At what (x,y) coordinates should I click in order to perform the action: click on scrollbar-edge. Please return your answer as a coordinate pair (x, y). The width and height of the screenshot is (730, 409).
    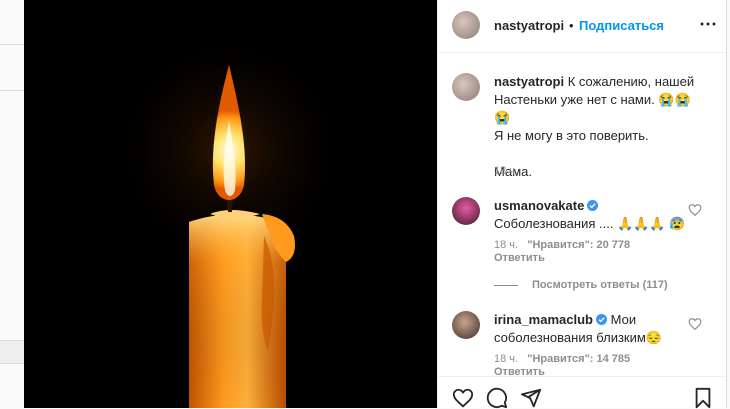
    Looking at the image, I should click on (728, 204).